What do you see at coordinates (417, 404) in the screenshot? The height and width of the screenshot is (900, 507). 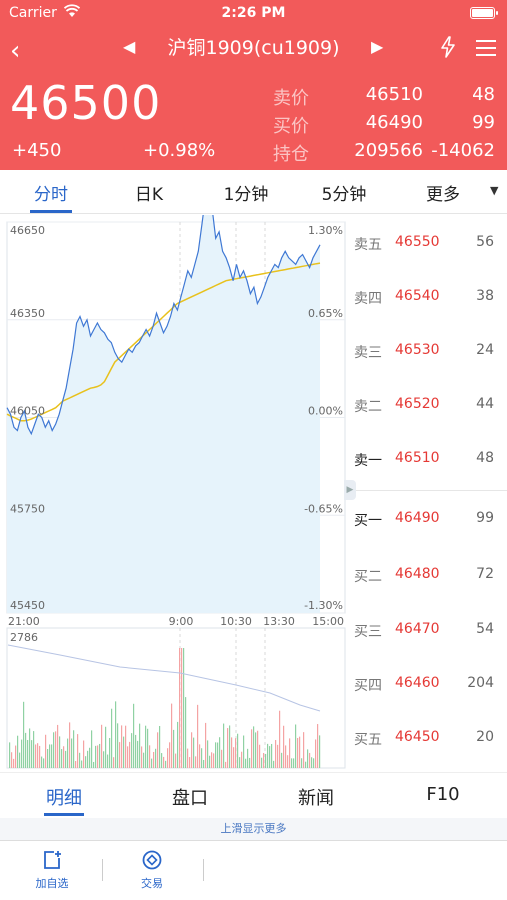 I see `order-book-price: 46520` at bounding box center [417, 404].